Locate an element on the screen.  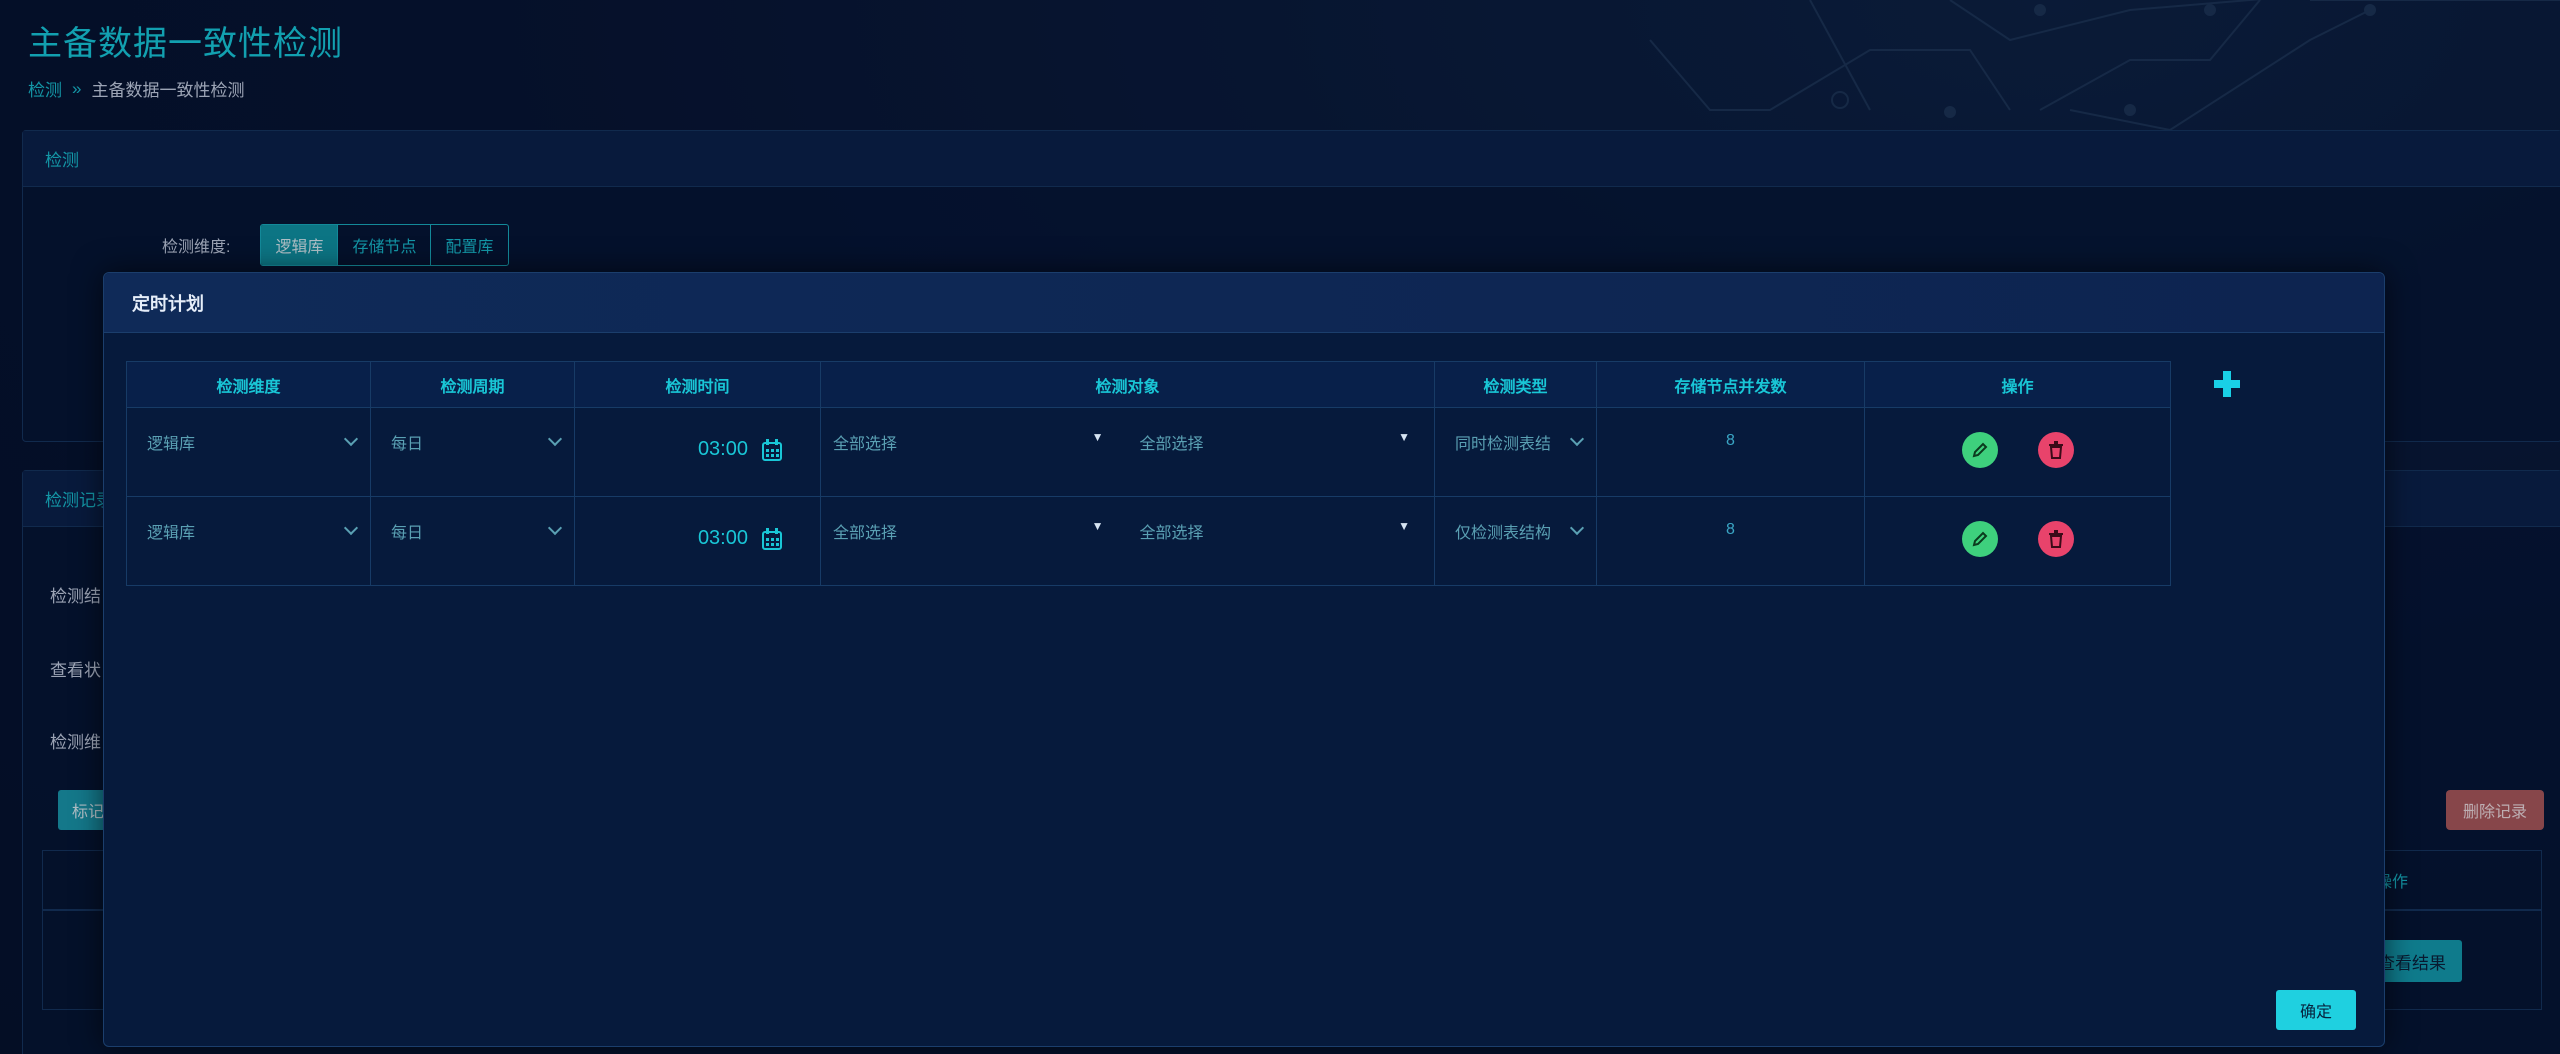
col-header-actions: 操作 is located at coordinates (2017, 384).